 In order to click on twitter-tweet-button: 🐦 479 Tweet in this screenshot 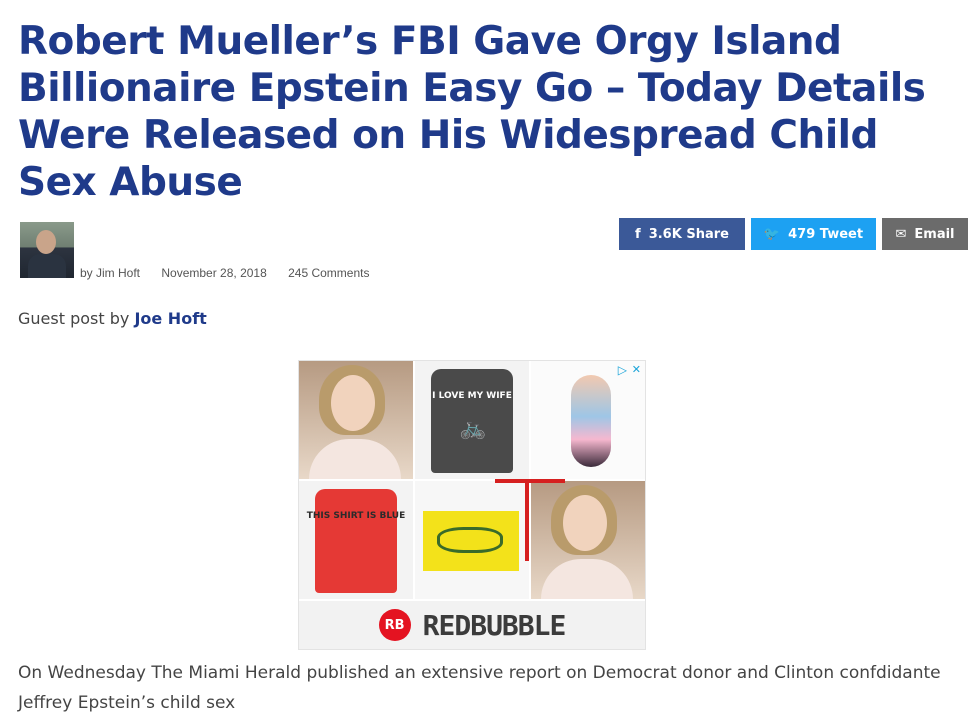, I will do `click(813, 234)`.